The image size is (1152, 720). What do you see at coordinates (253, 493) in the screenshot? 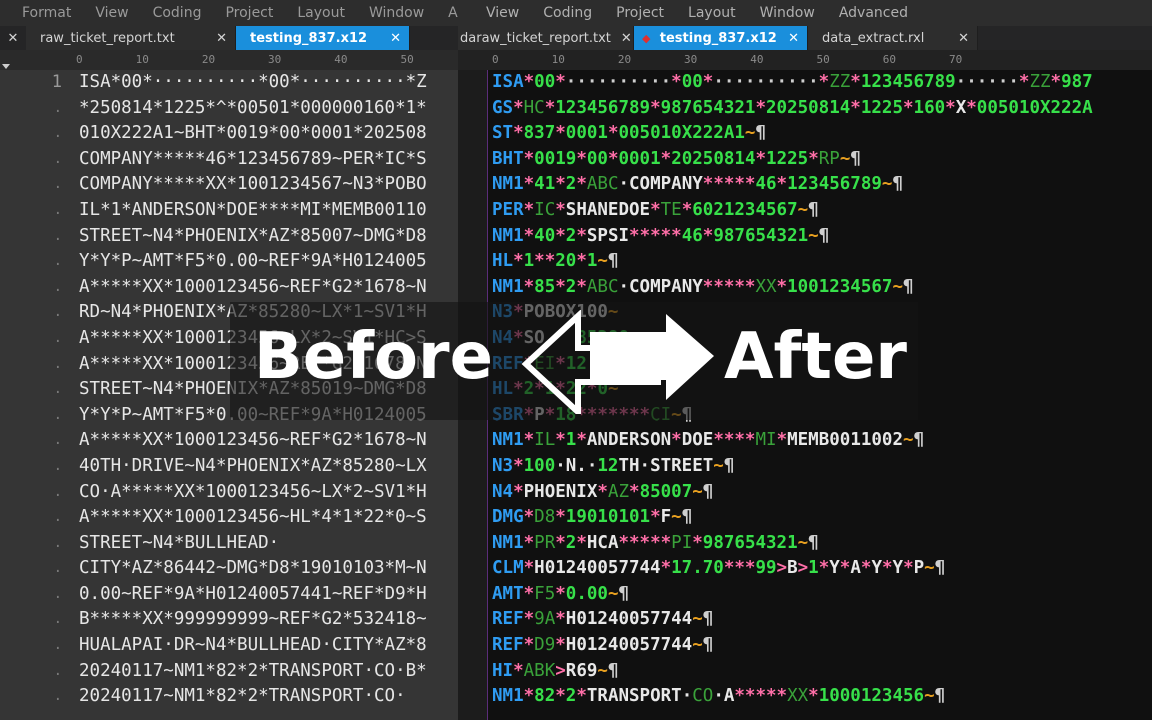
I see `code-line: CO·A*****XX*1000123456~LX*2~SV1*H` at bounding box center [253, 493].